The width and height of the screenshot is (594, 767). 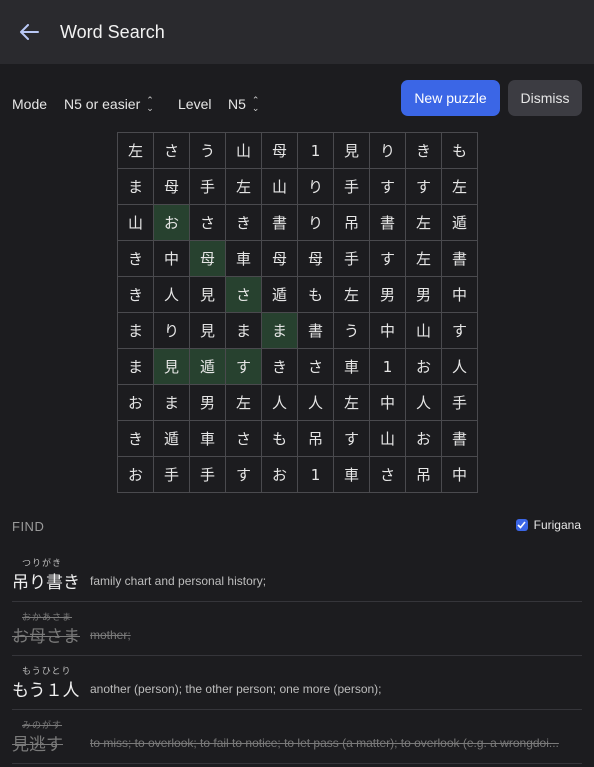 What do you see at coordinates (243, 104) in the screenshot?
I see `level-select: N5 ⌃ ⌄` at bounding box center [243, 104].